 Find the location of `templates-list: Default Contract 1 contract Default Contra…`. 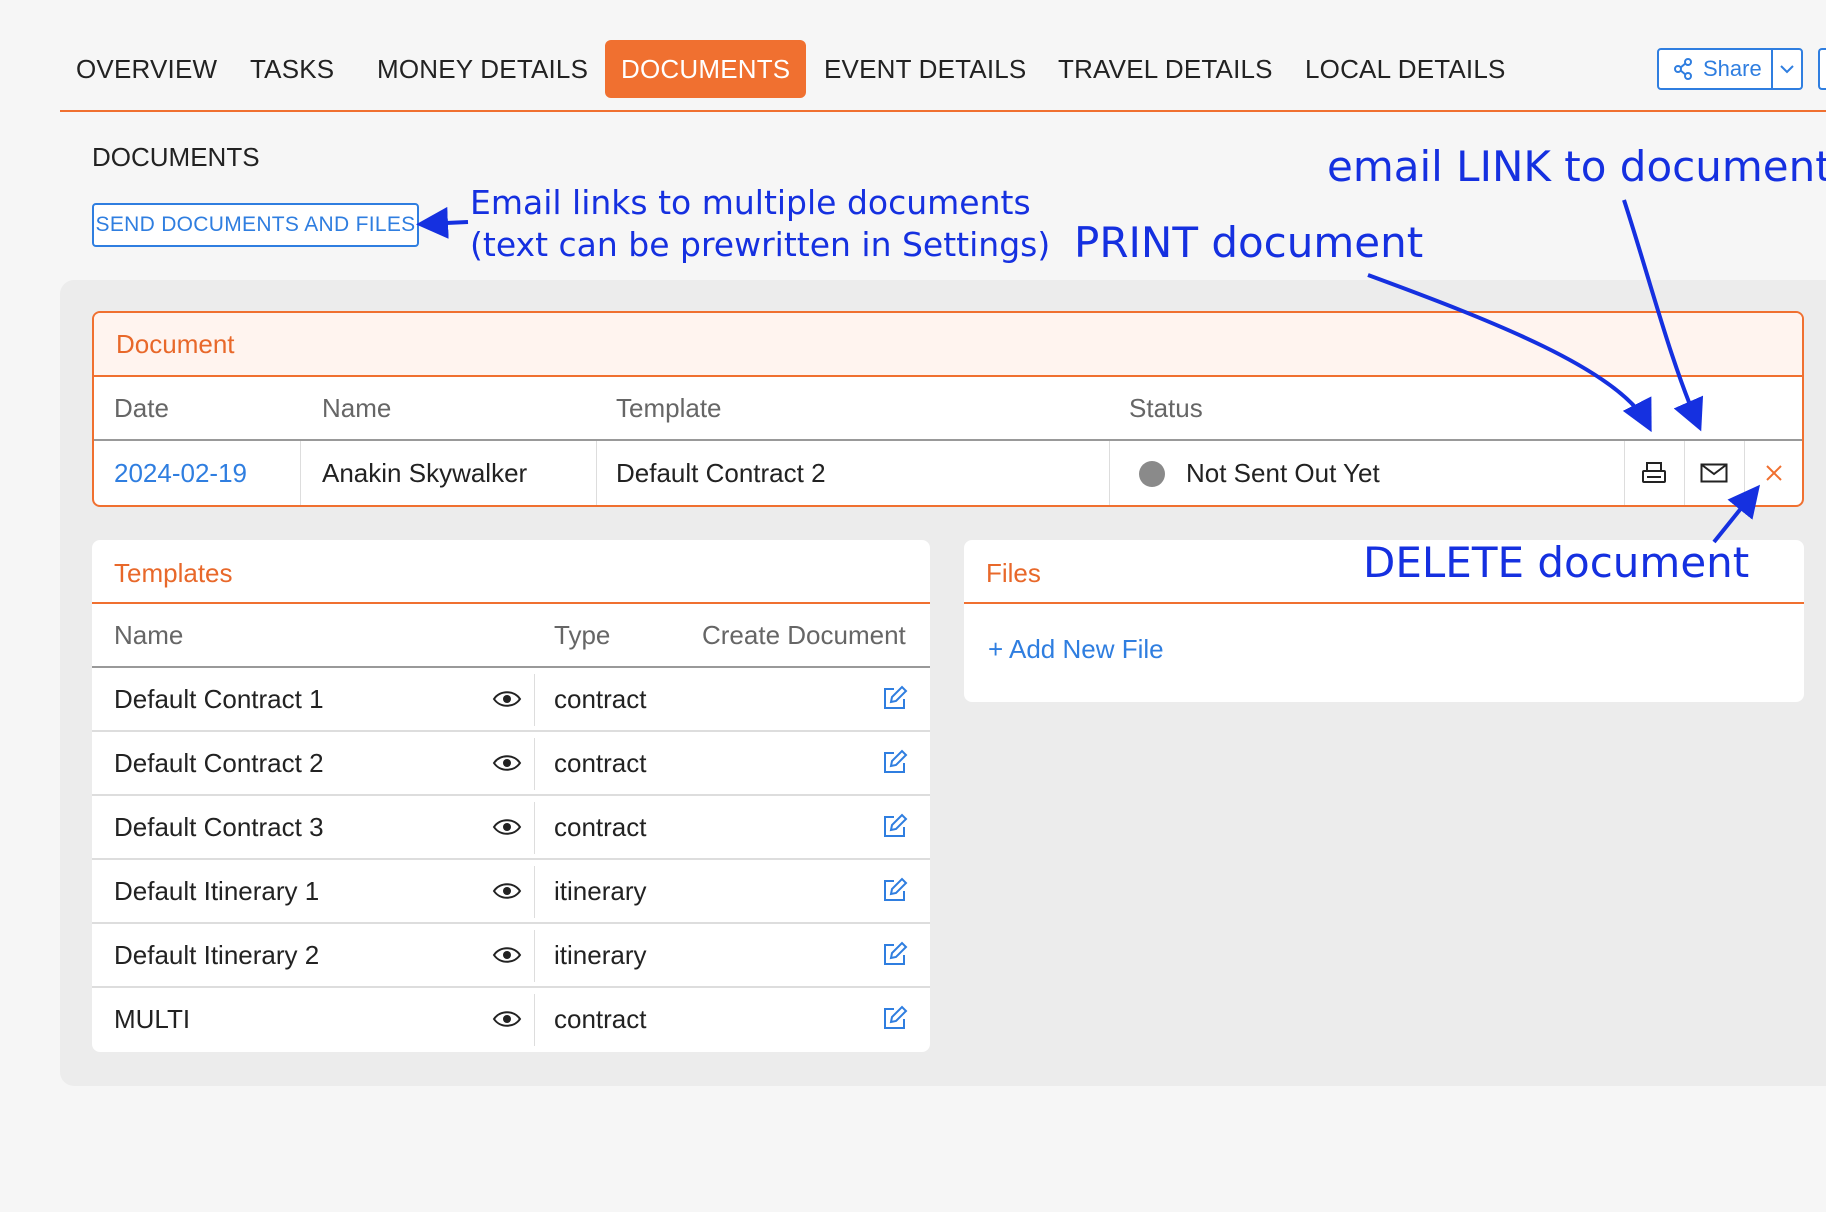

templates-list: Default Contract 1 contract Default Contra… is located at coordinates (511, 860).